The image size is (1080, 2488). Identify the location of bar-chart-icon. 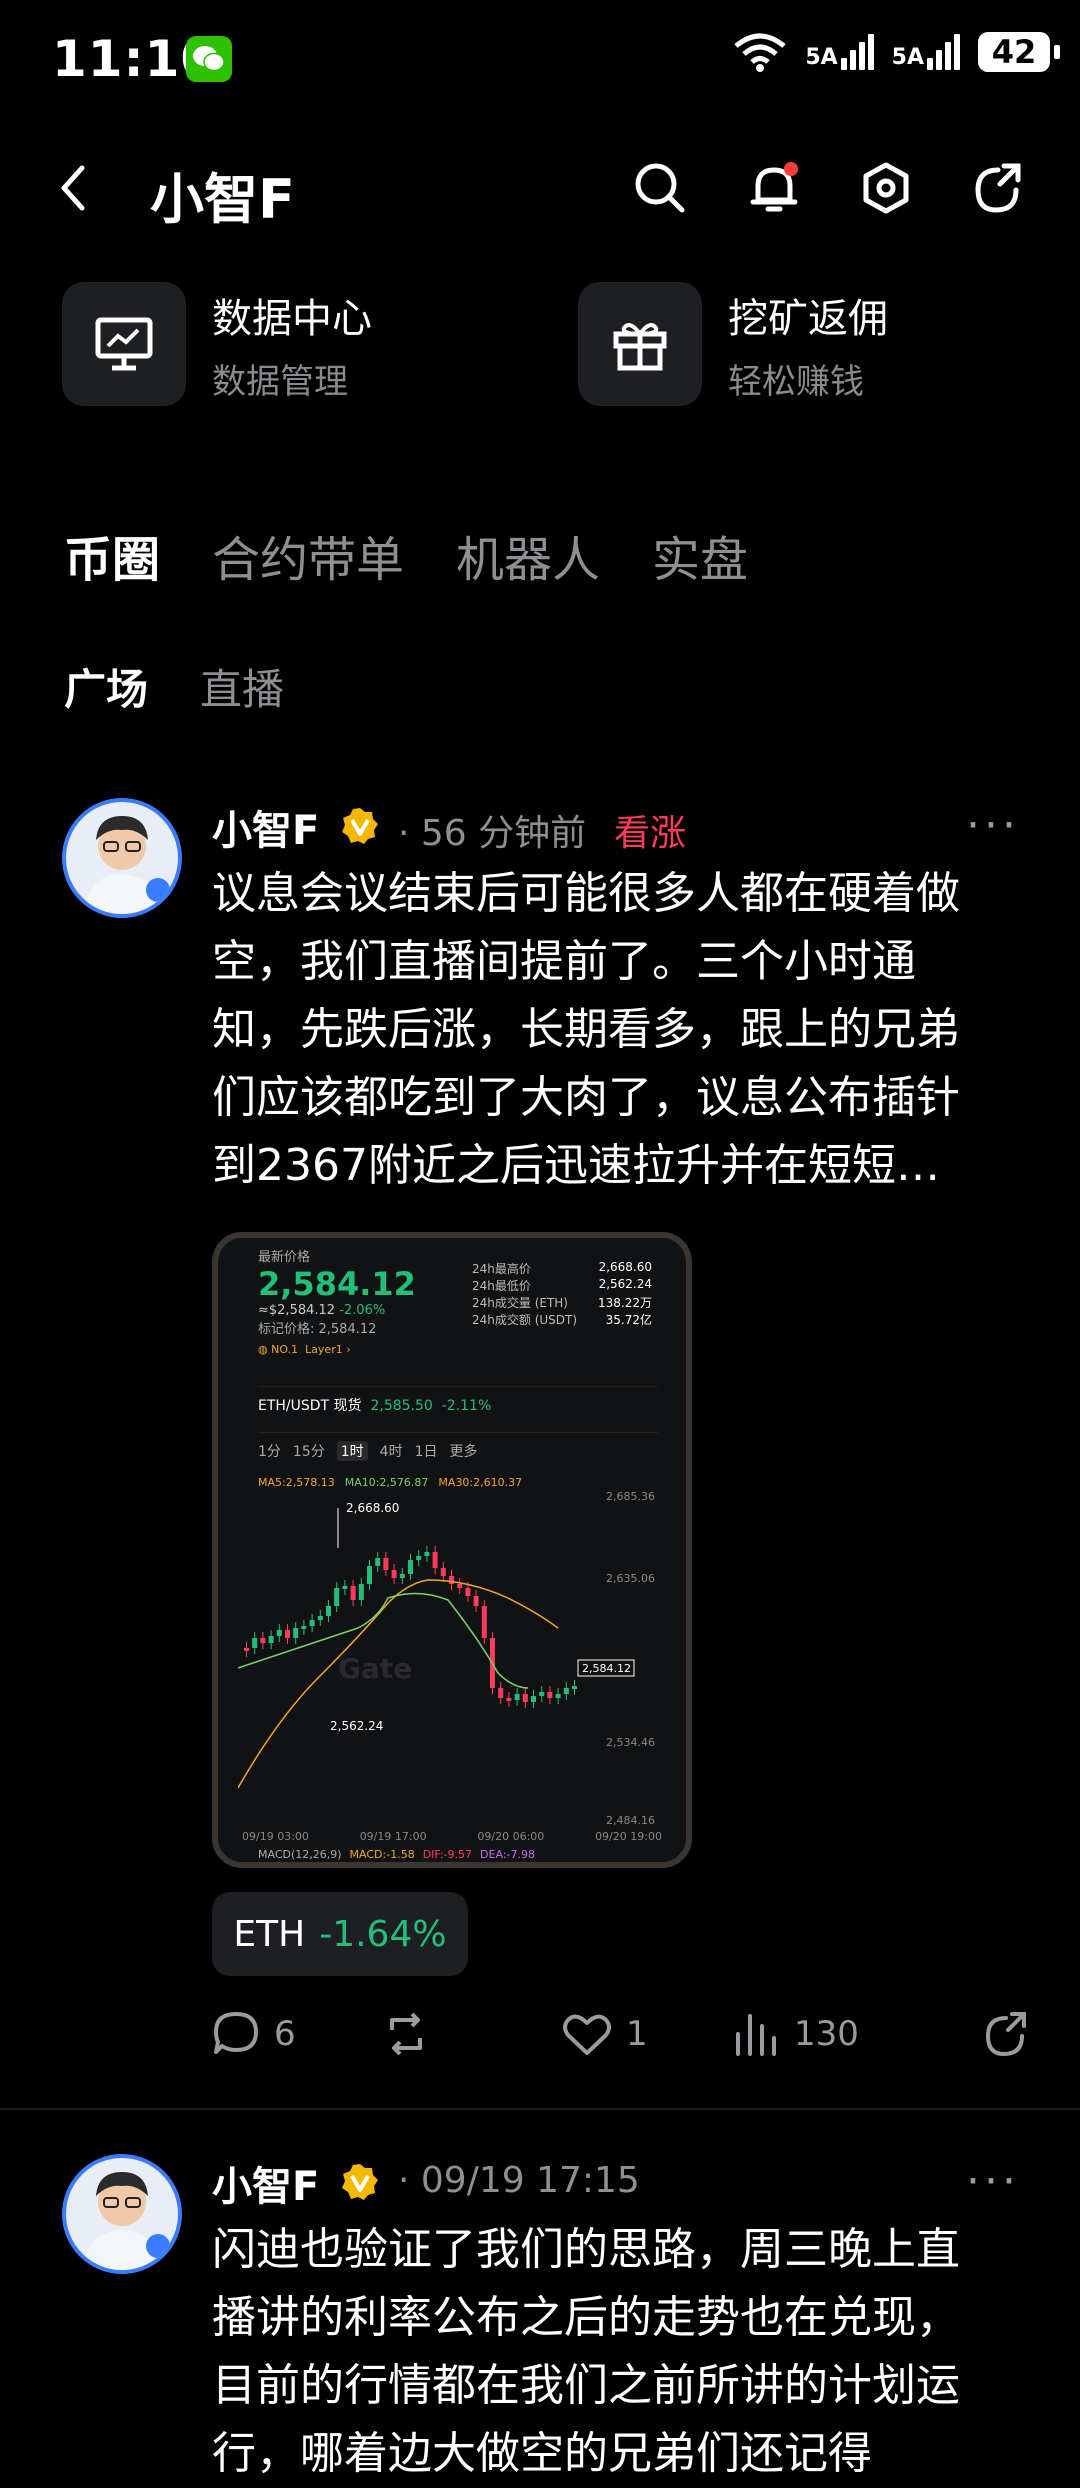
(756, 2035).